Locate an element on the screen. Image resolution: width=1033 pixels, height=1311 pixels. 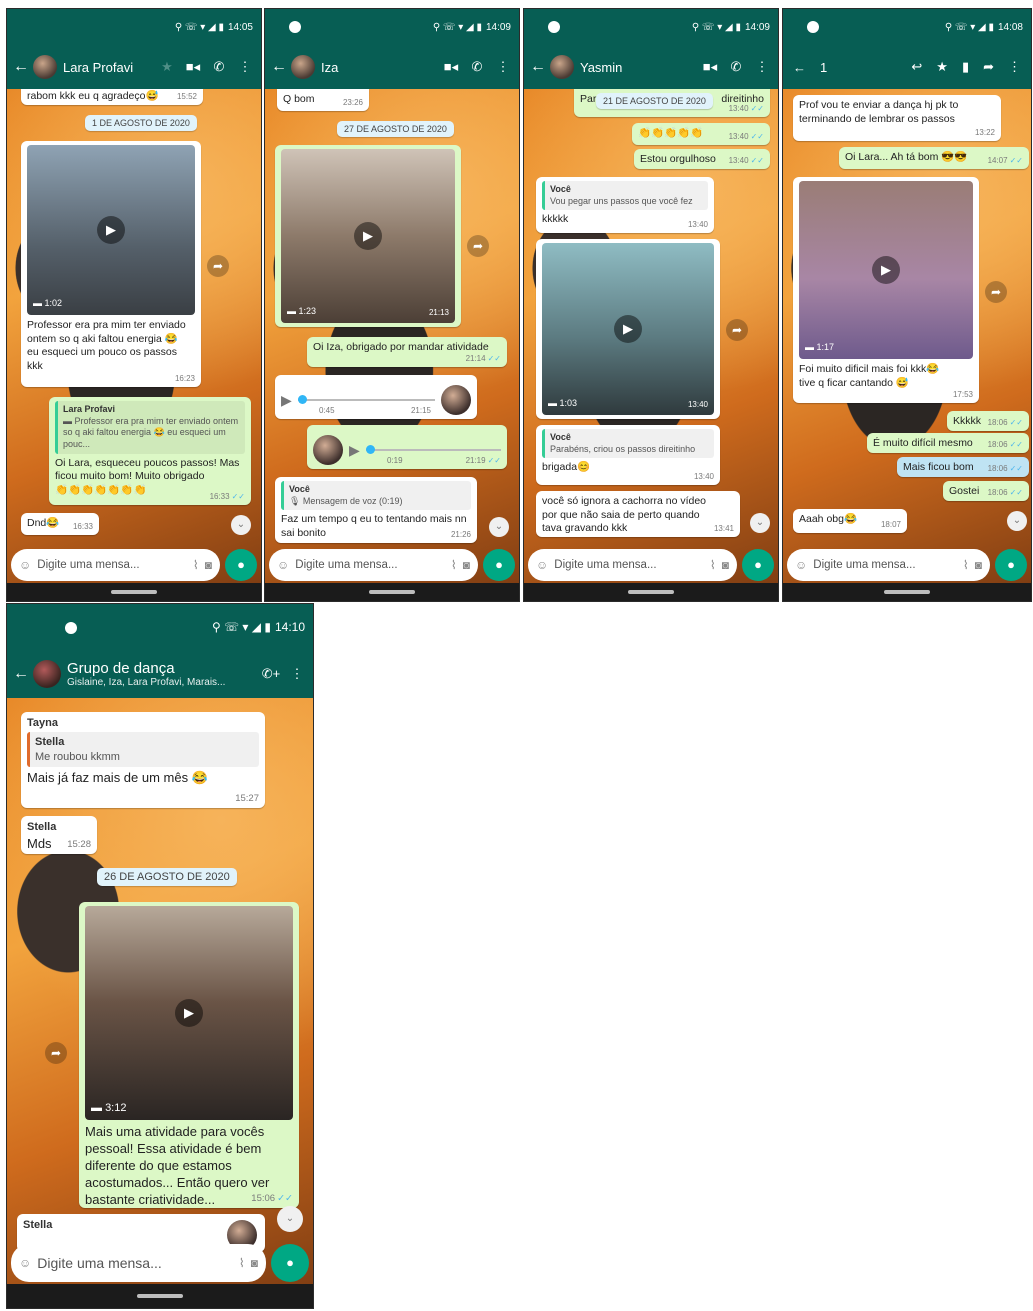
quoted-message: Stella Me roubou kkmm is located at coordinates (143, 749).